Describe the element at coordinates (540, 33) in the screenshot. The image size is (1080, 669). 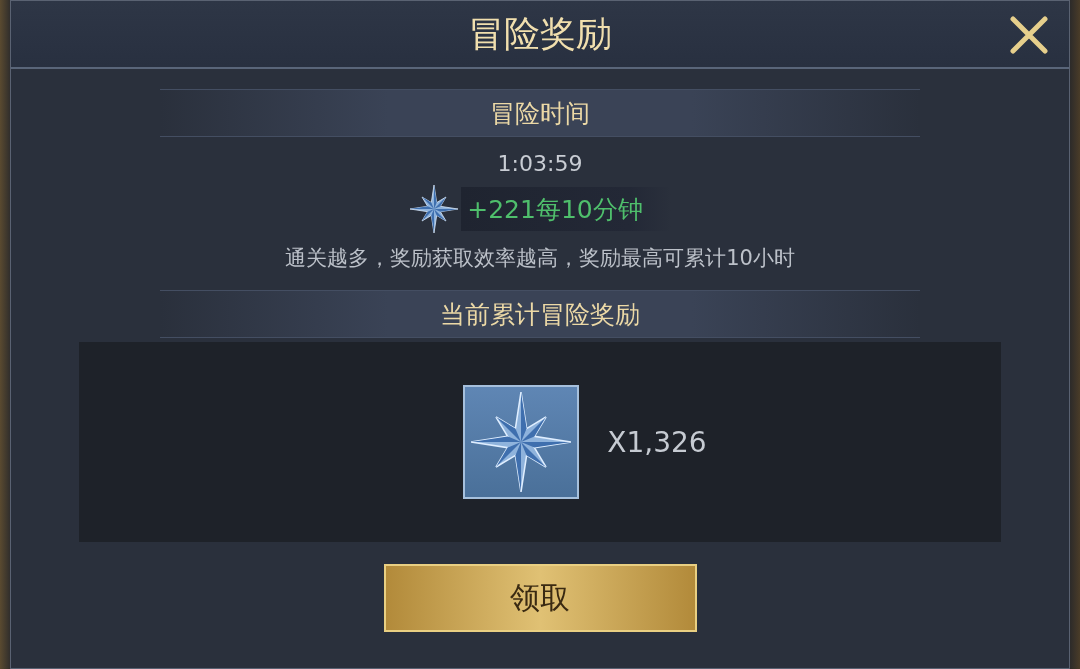
I see `dialog-title: 冒险奖励` at that location.